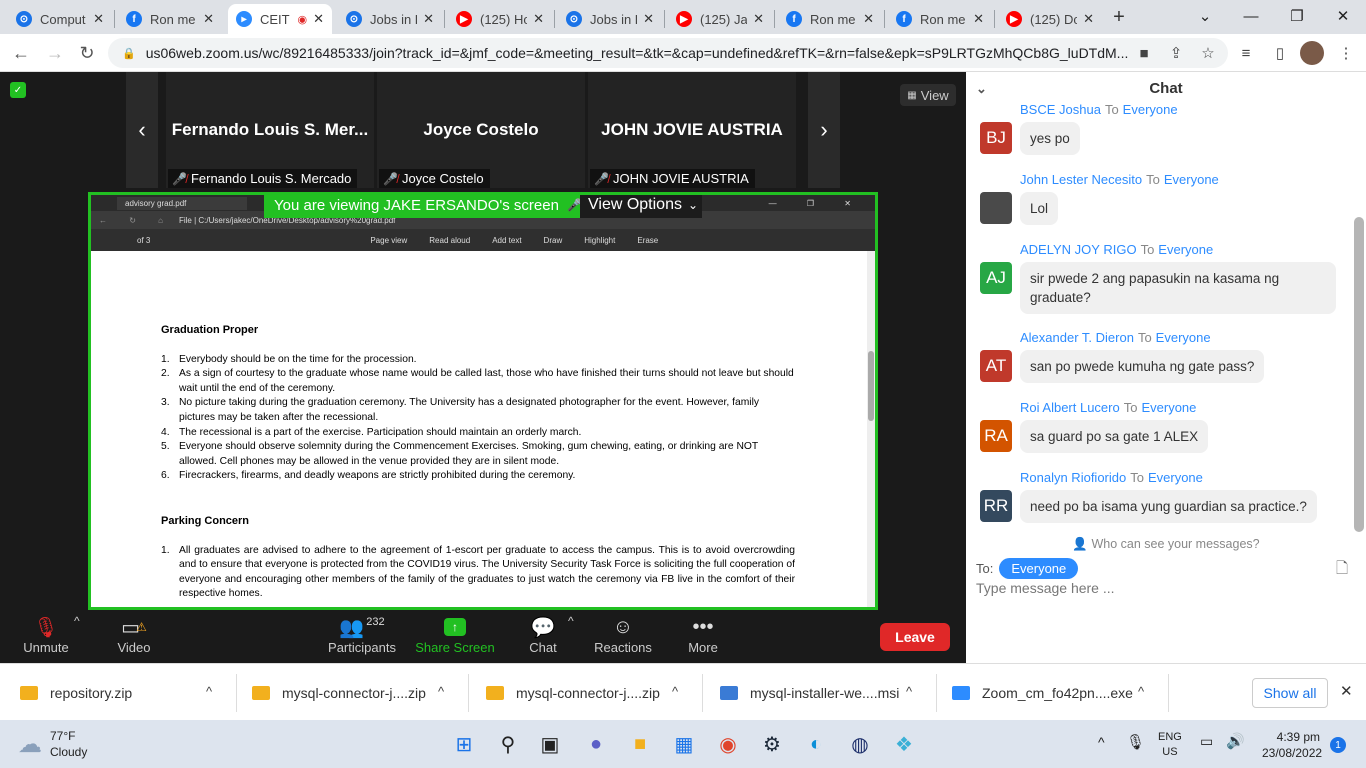 Image resolution: width=1366 pixels, height=768 pixels. I want to click on chat-button: 💬 Chat, so click(543, 635).